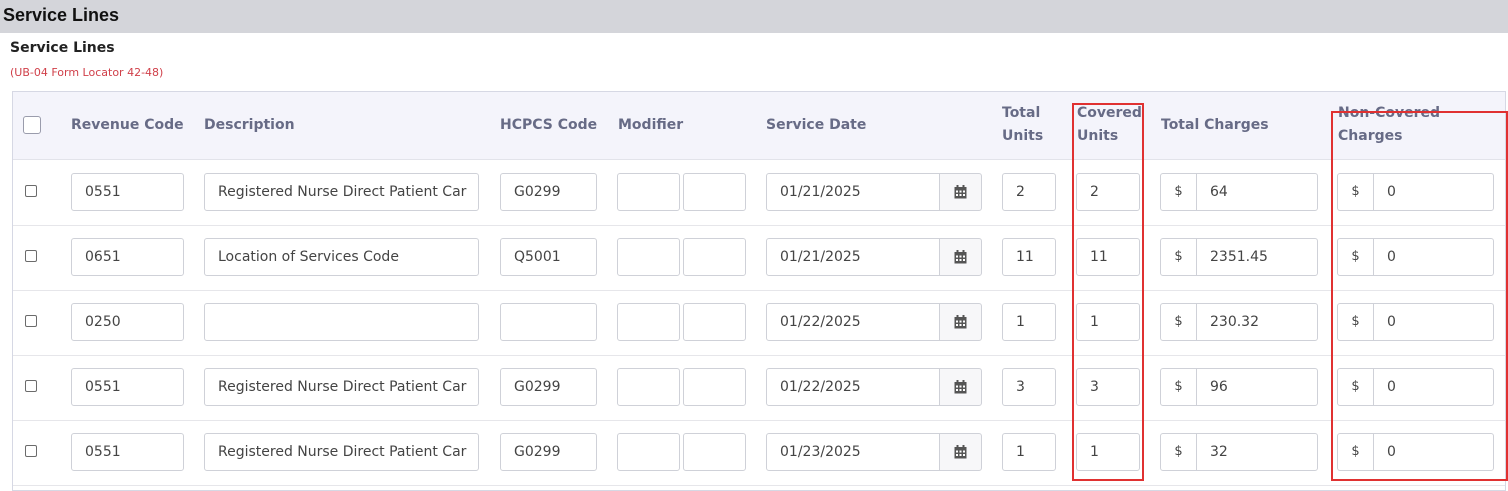 This screenshot has width=1508, height=491. I want to click on total-charges-input: 96, so click(1257, 387).